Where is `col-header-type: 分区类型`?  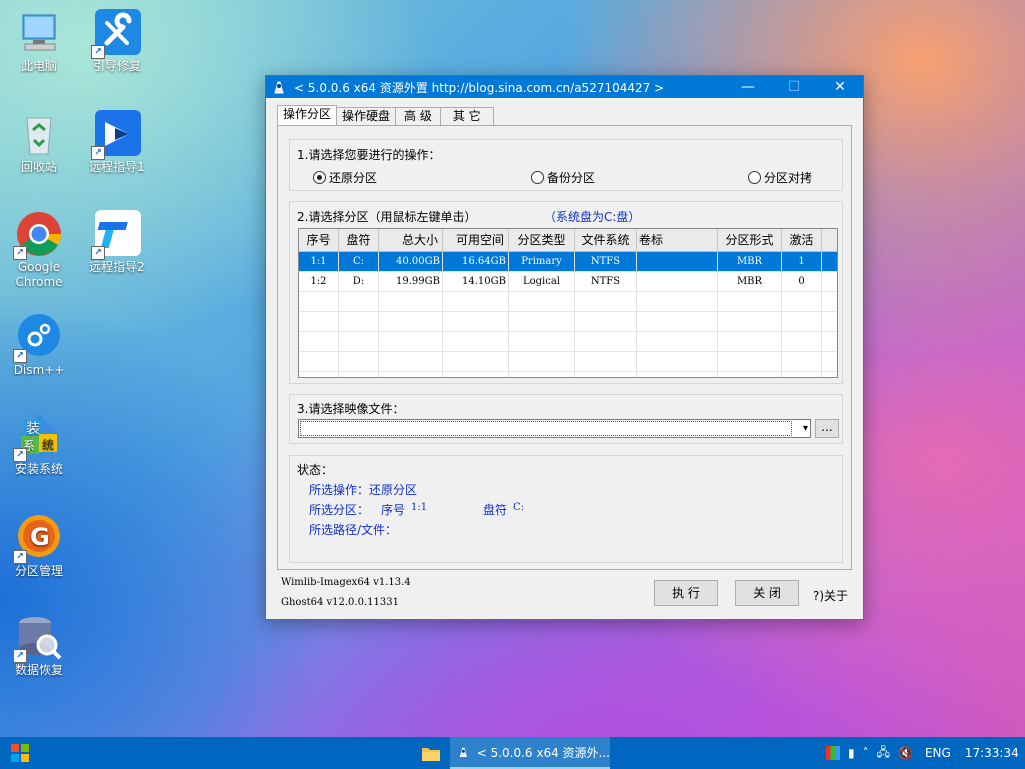
col-header-type: 分区类型 is located at coordinates (542, 240).